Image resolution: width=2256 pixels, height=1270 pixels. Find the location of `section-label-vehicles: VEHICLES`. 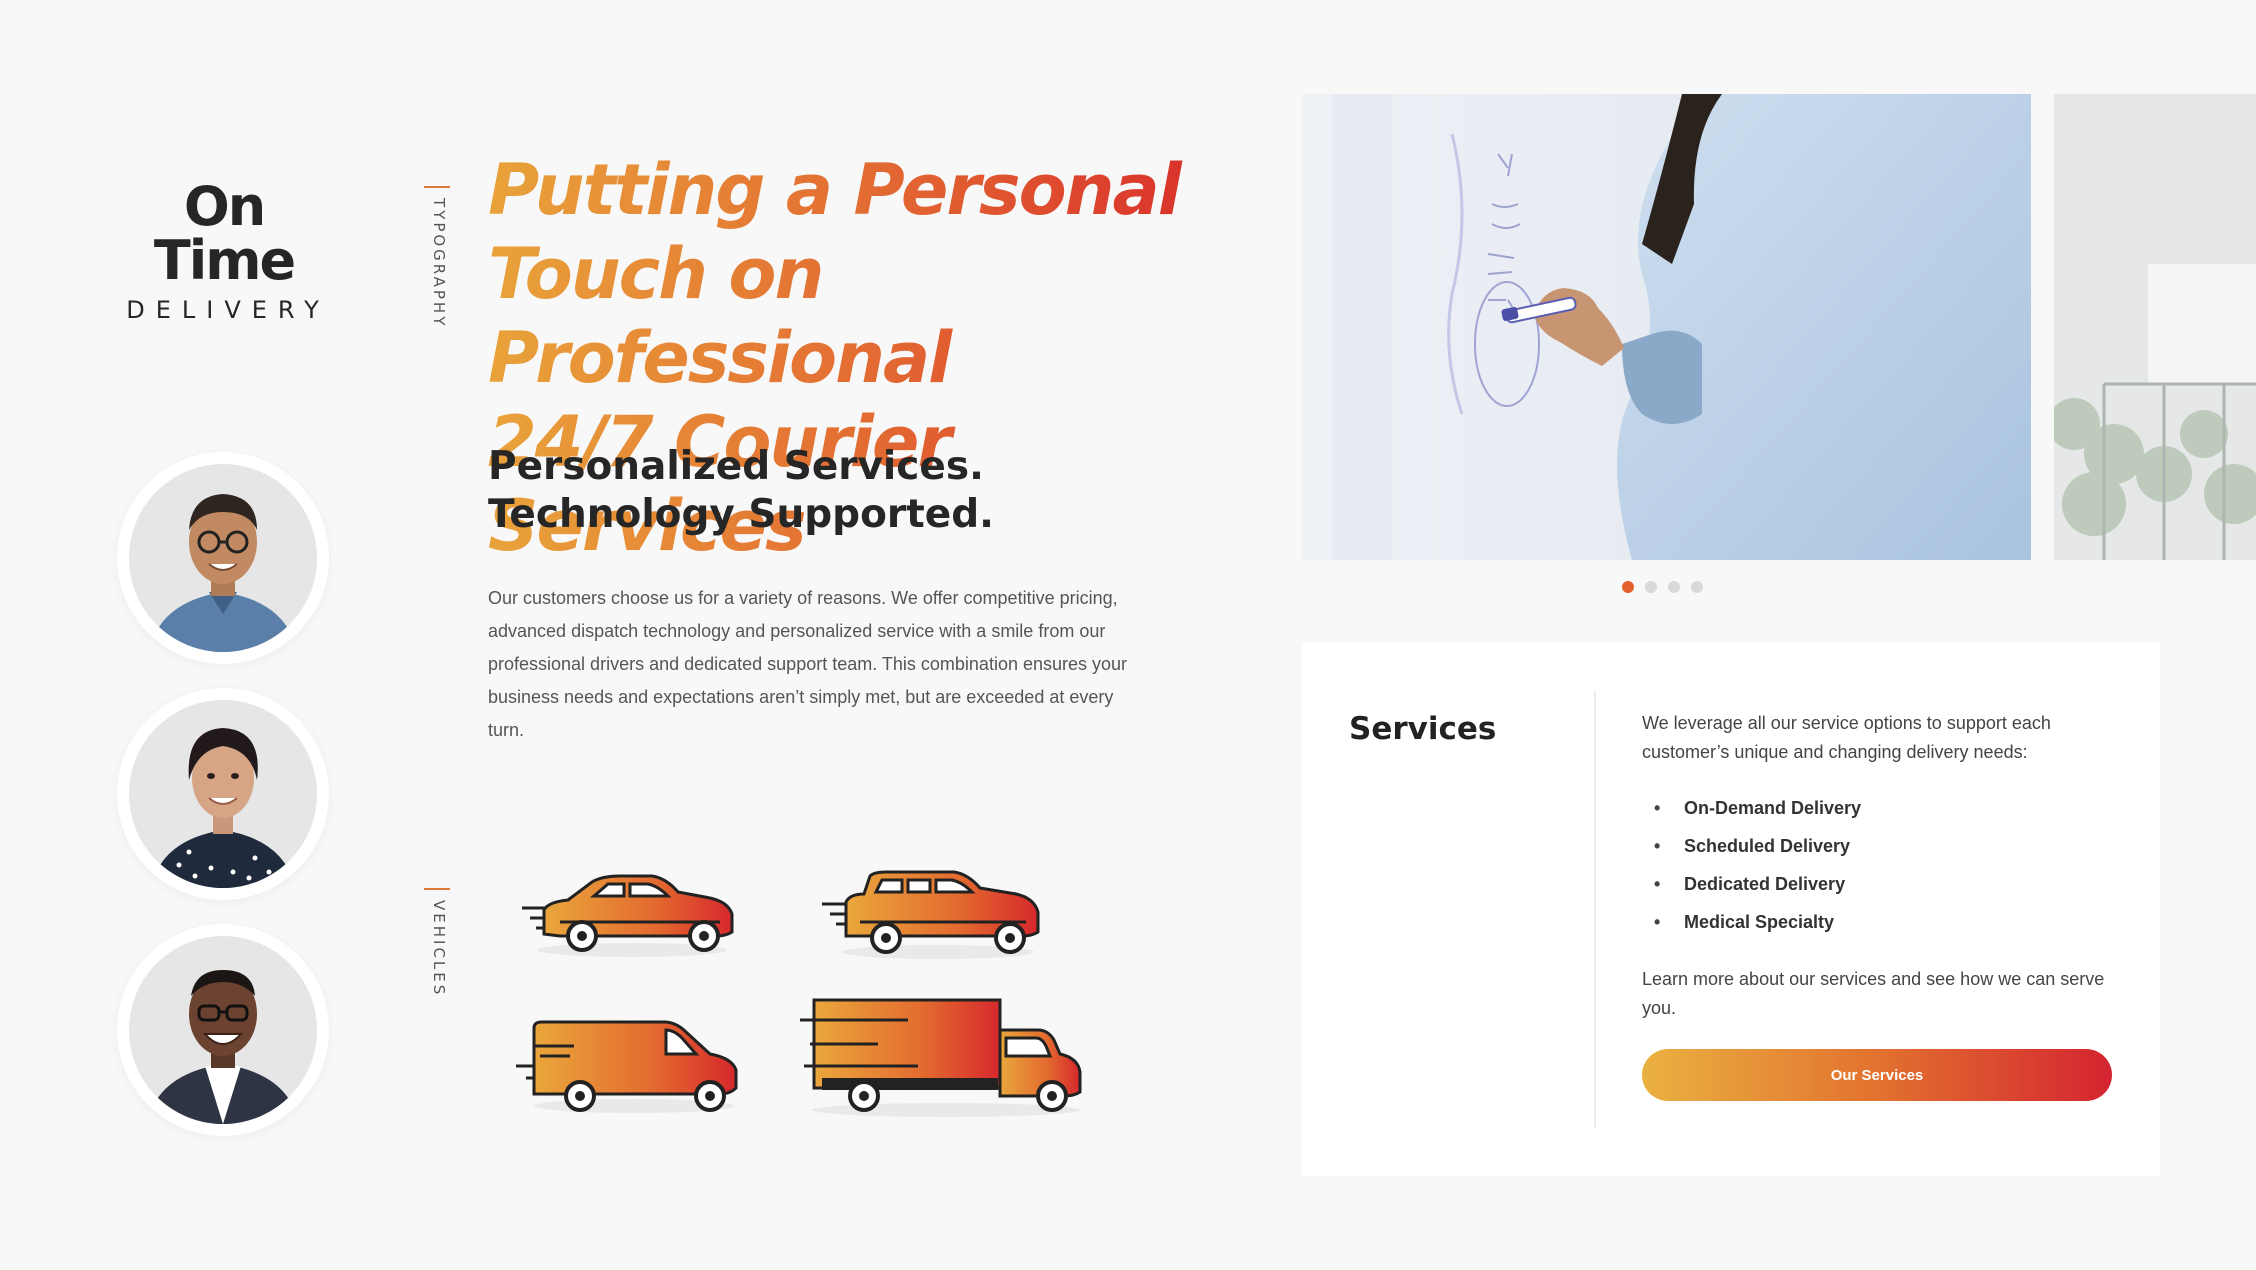

section-label-vehicles: VEHICLES is located at coordinates (438, 948).